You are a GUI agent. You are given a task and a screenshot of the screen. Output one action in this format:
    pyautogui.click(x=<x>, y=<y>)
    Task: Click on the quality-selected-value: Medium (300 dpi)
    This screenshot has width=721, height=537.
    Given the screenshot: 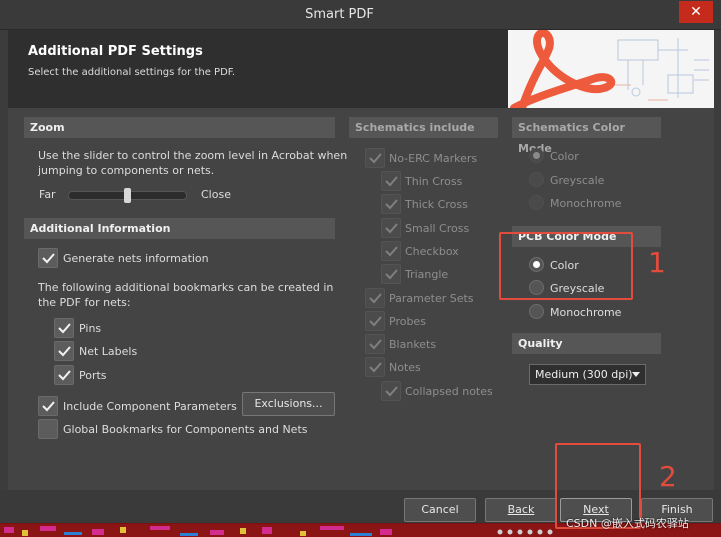 What is the action you would take?
    pyautogui.click(x=584, y=374)
    